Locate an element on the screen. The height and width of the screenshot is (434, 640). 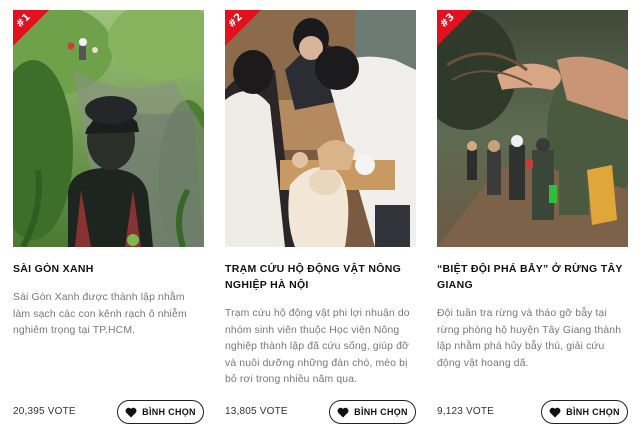
card-footer: 20,395 VOTE BÌNH CHỌN is located at coordinates (108, 412).